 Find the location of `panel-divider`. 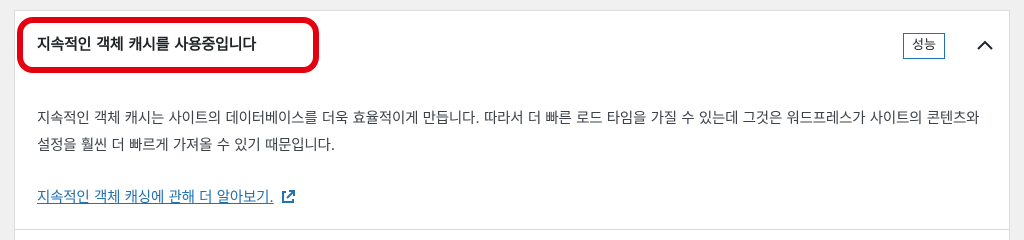

panel-divider is located at coordinates (512, 229).